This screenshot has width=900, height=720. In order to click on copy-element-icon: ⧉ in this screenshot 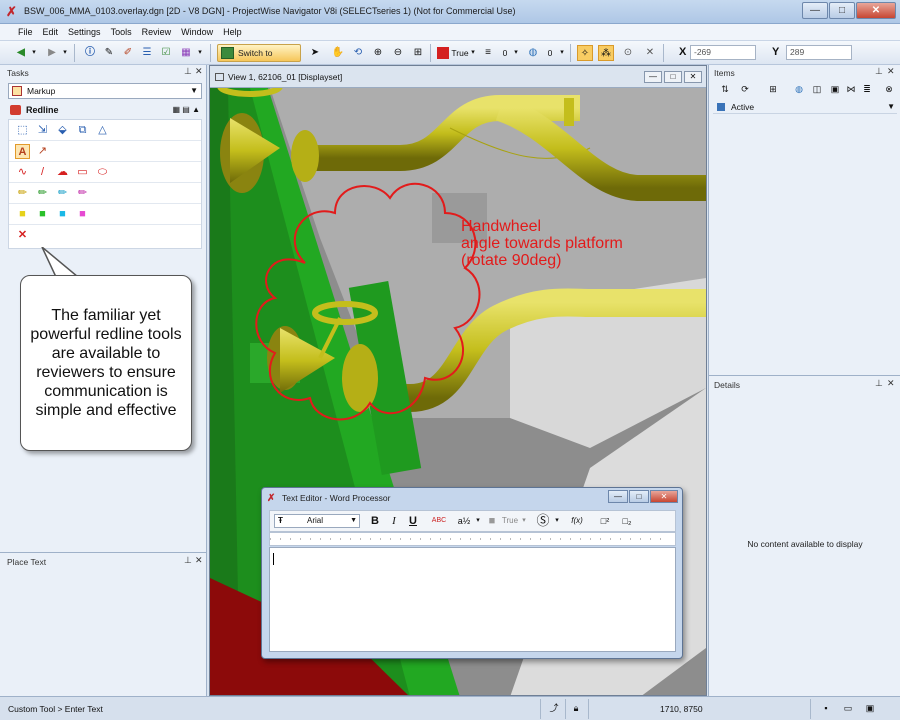, I will do `click(82, 130)`.